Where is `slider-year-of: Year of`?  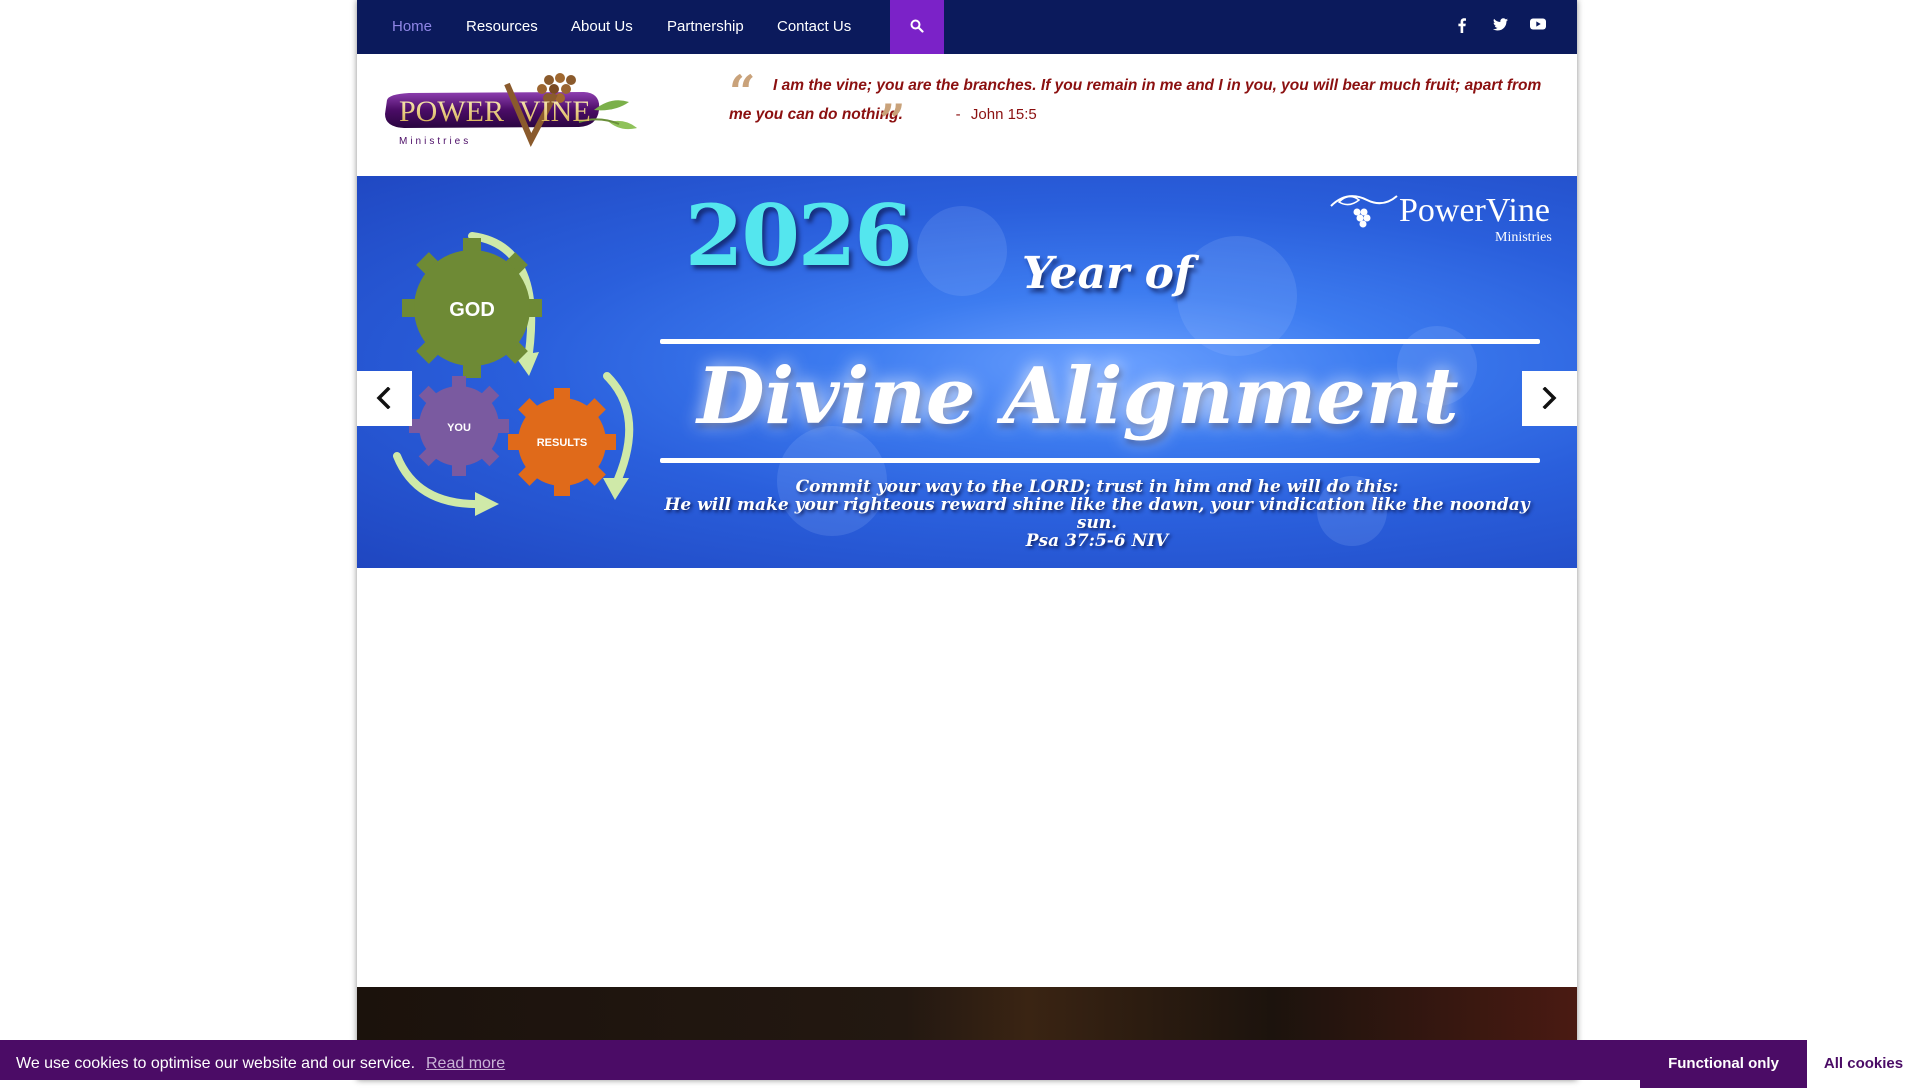 slider-year-of: Year of is located at coordinates (1107, 273).